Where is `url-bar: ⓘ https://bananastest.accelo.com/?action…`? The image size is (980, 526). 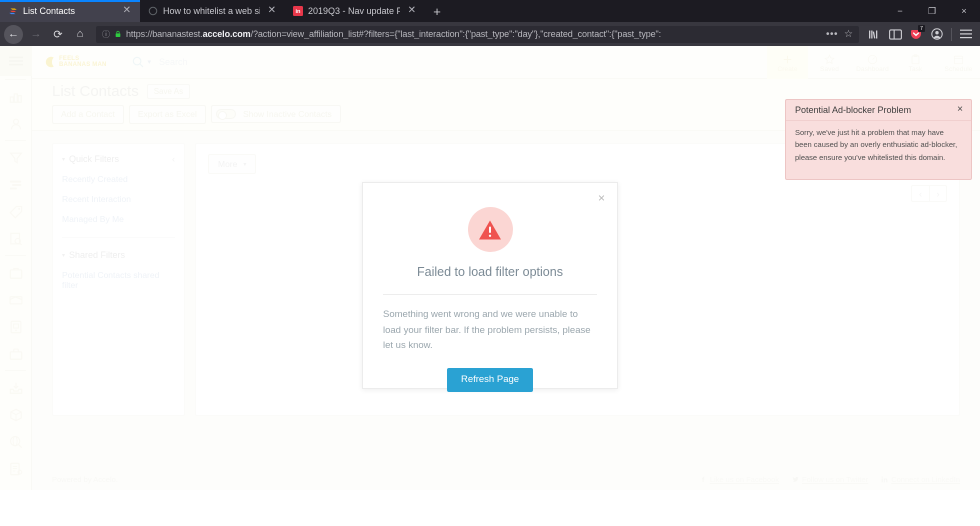 url-bar: ⓘ https://bananastest.accelo.com/?action… is located at coordinates (477, 34).